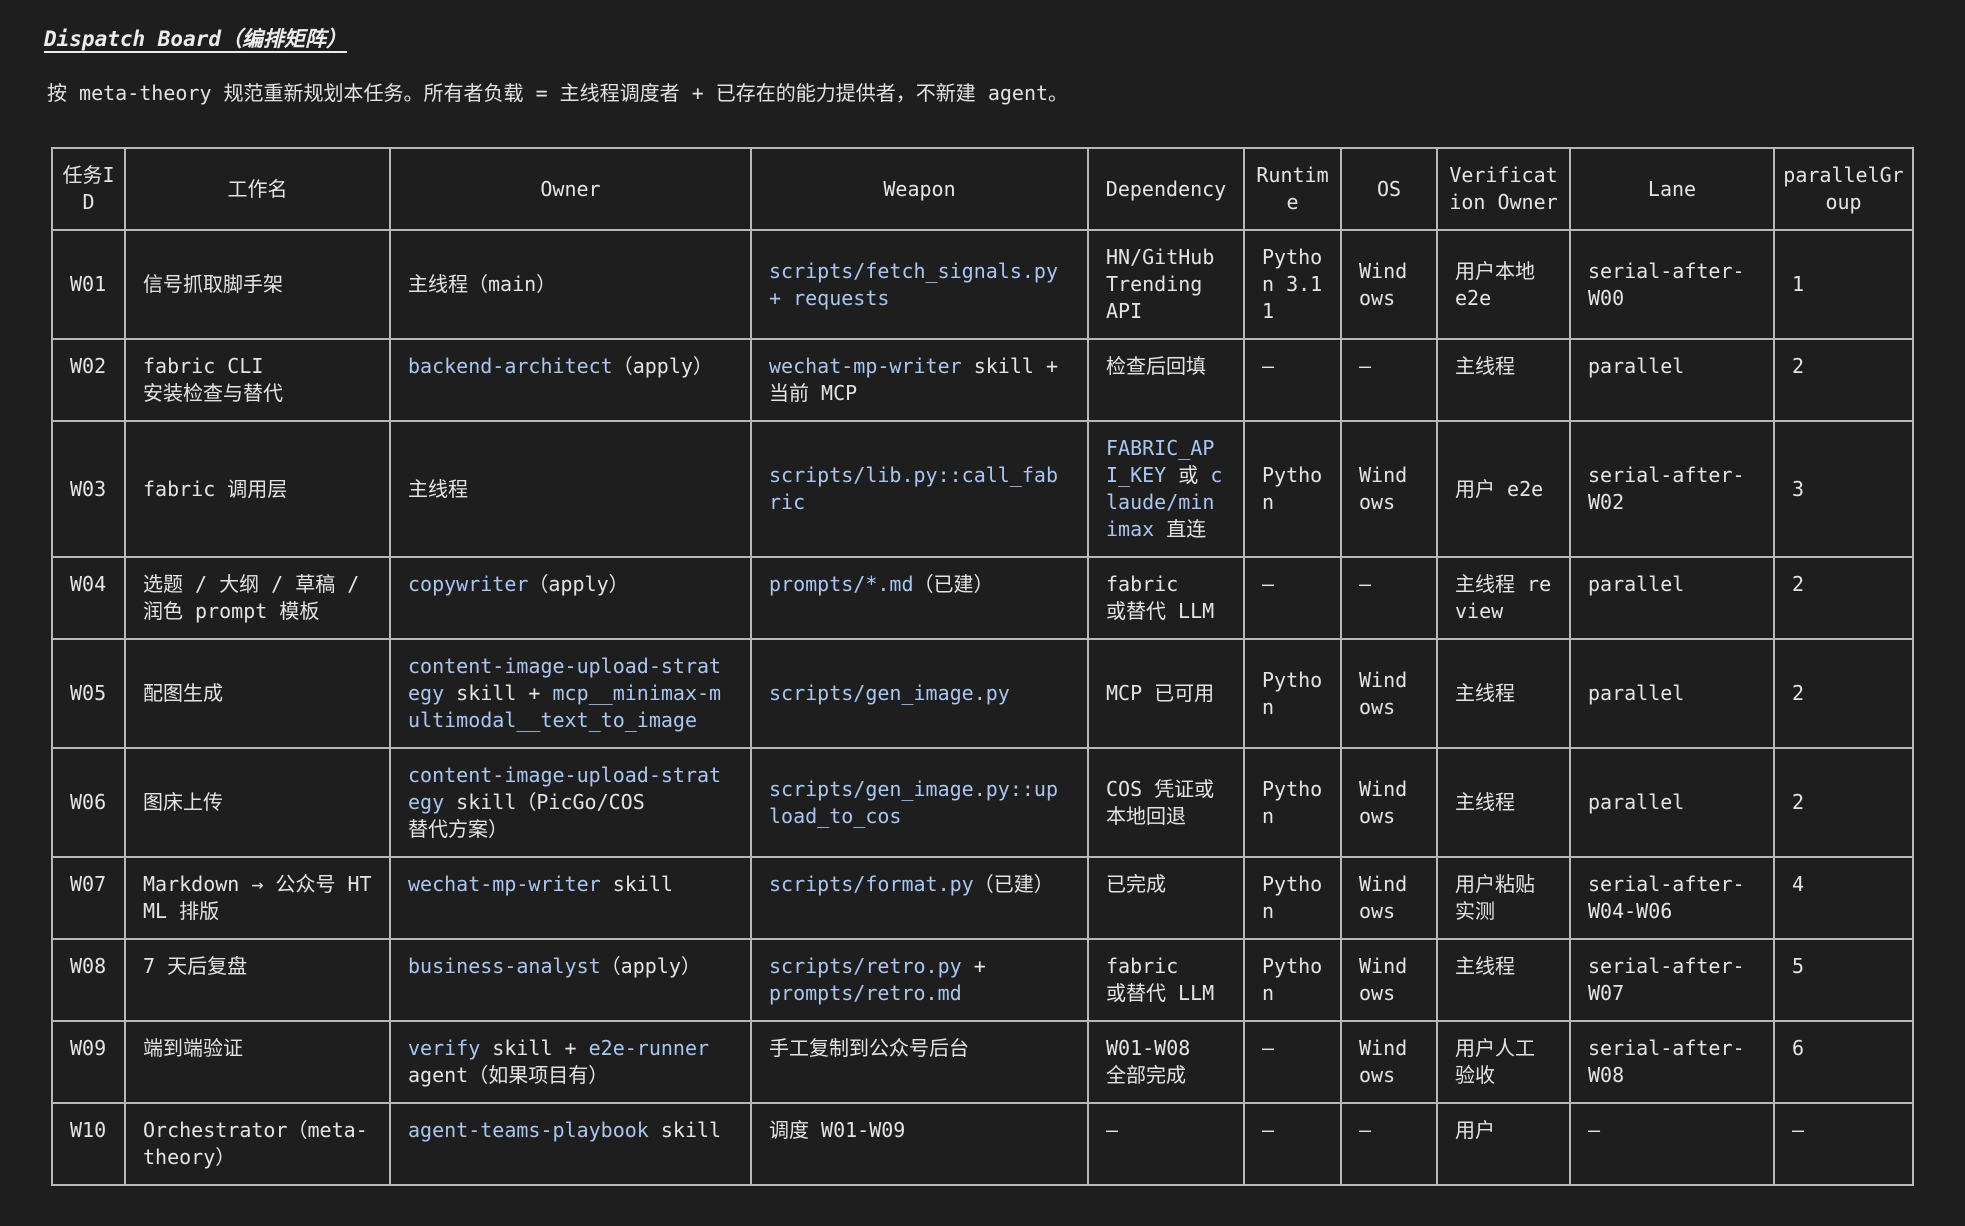 The width and height of the screenshot is (1965, 1226). Describe the element at coordinates (1503, 1062) in the screenshot. I see `verification-owner-cell: 用户人工验收` at that location.